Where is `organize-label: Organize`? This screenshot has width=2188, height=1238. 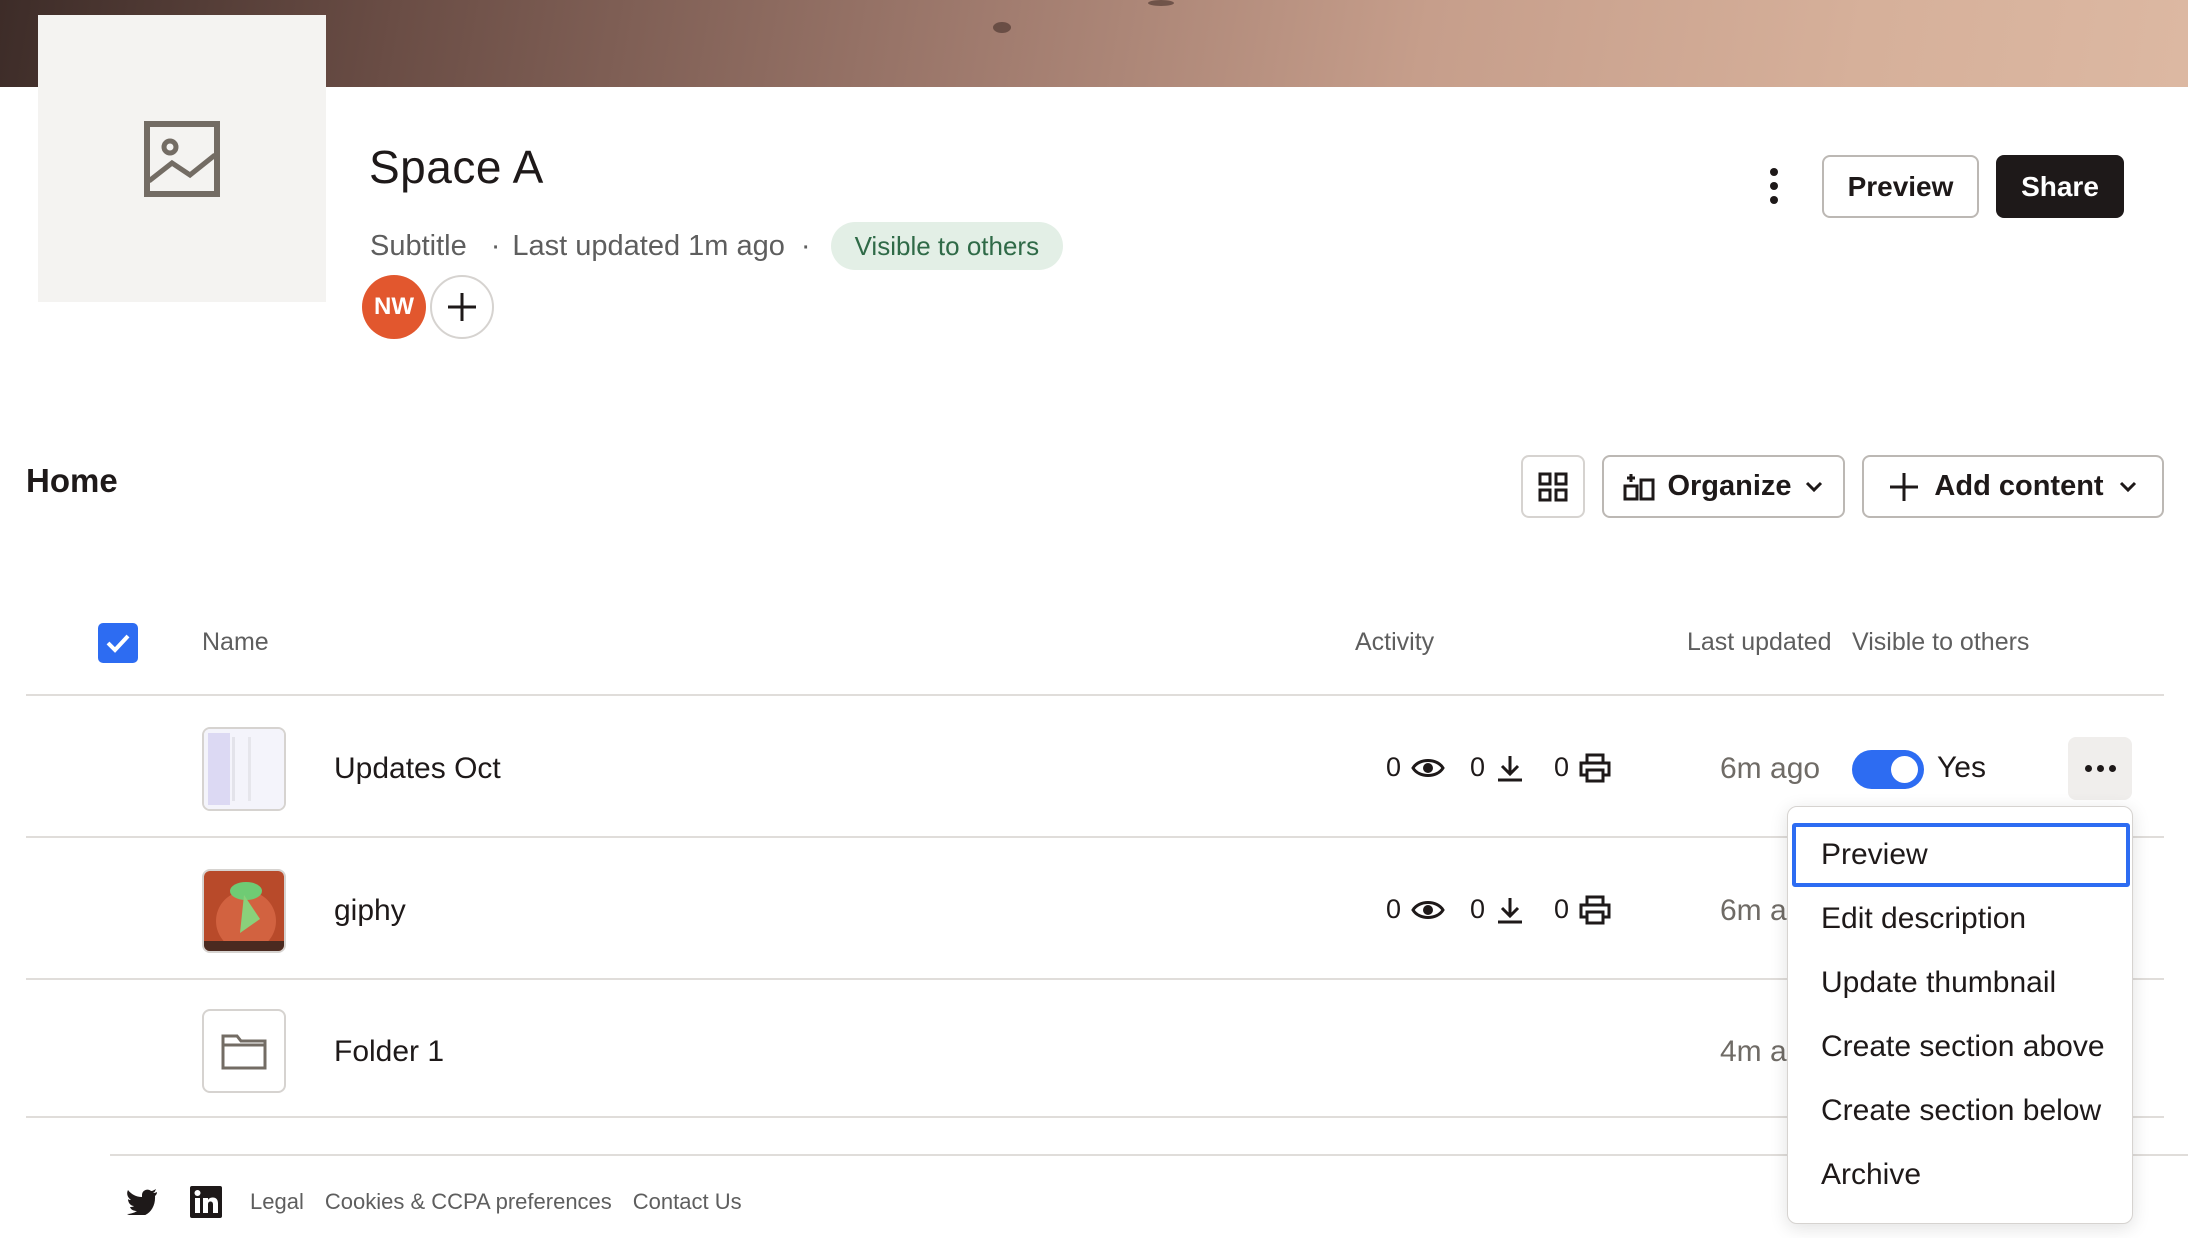
organize-label: Organize is located at coordinates (1729, 486).